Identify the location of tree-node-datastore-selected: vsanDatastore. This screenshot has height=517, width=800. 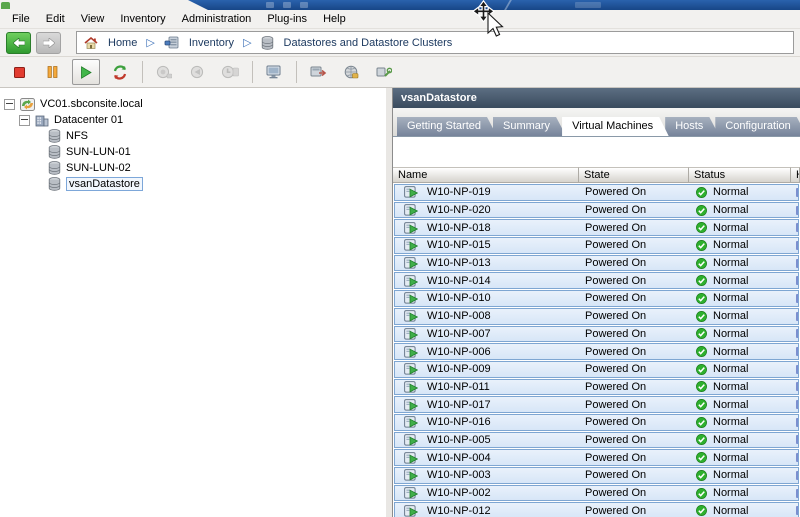
(193, 184).